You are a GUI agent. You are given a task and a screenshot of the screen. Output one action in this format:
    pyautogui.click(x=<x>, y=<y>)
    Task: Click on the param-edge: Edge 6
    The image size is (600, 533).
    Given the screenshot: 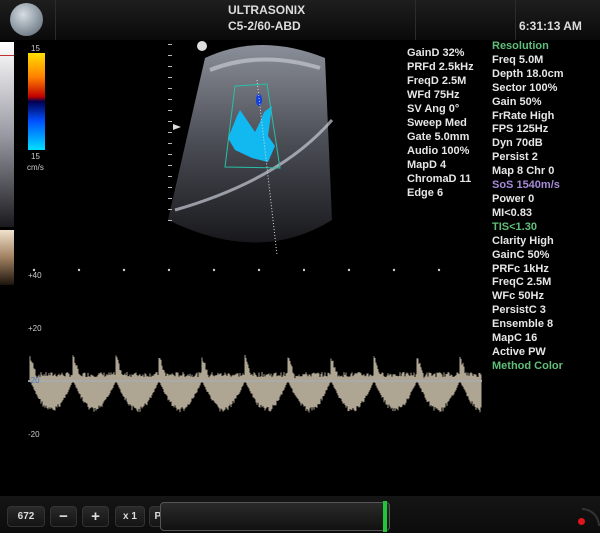 What is the action you would take?
    pyautogui.click(x=425, y=193)
    